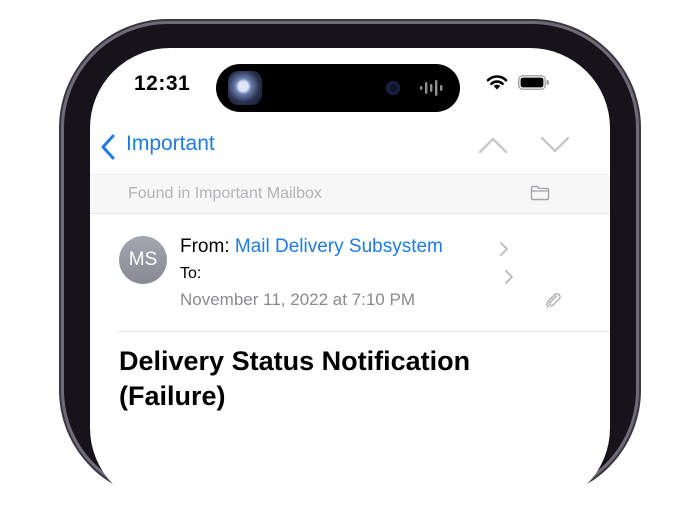 This screenshot has height=508, width=700. Describe the element at coordinates (533, 82) in the screenshot. I see `battery-icon` at that location.